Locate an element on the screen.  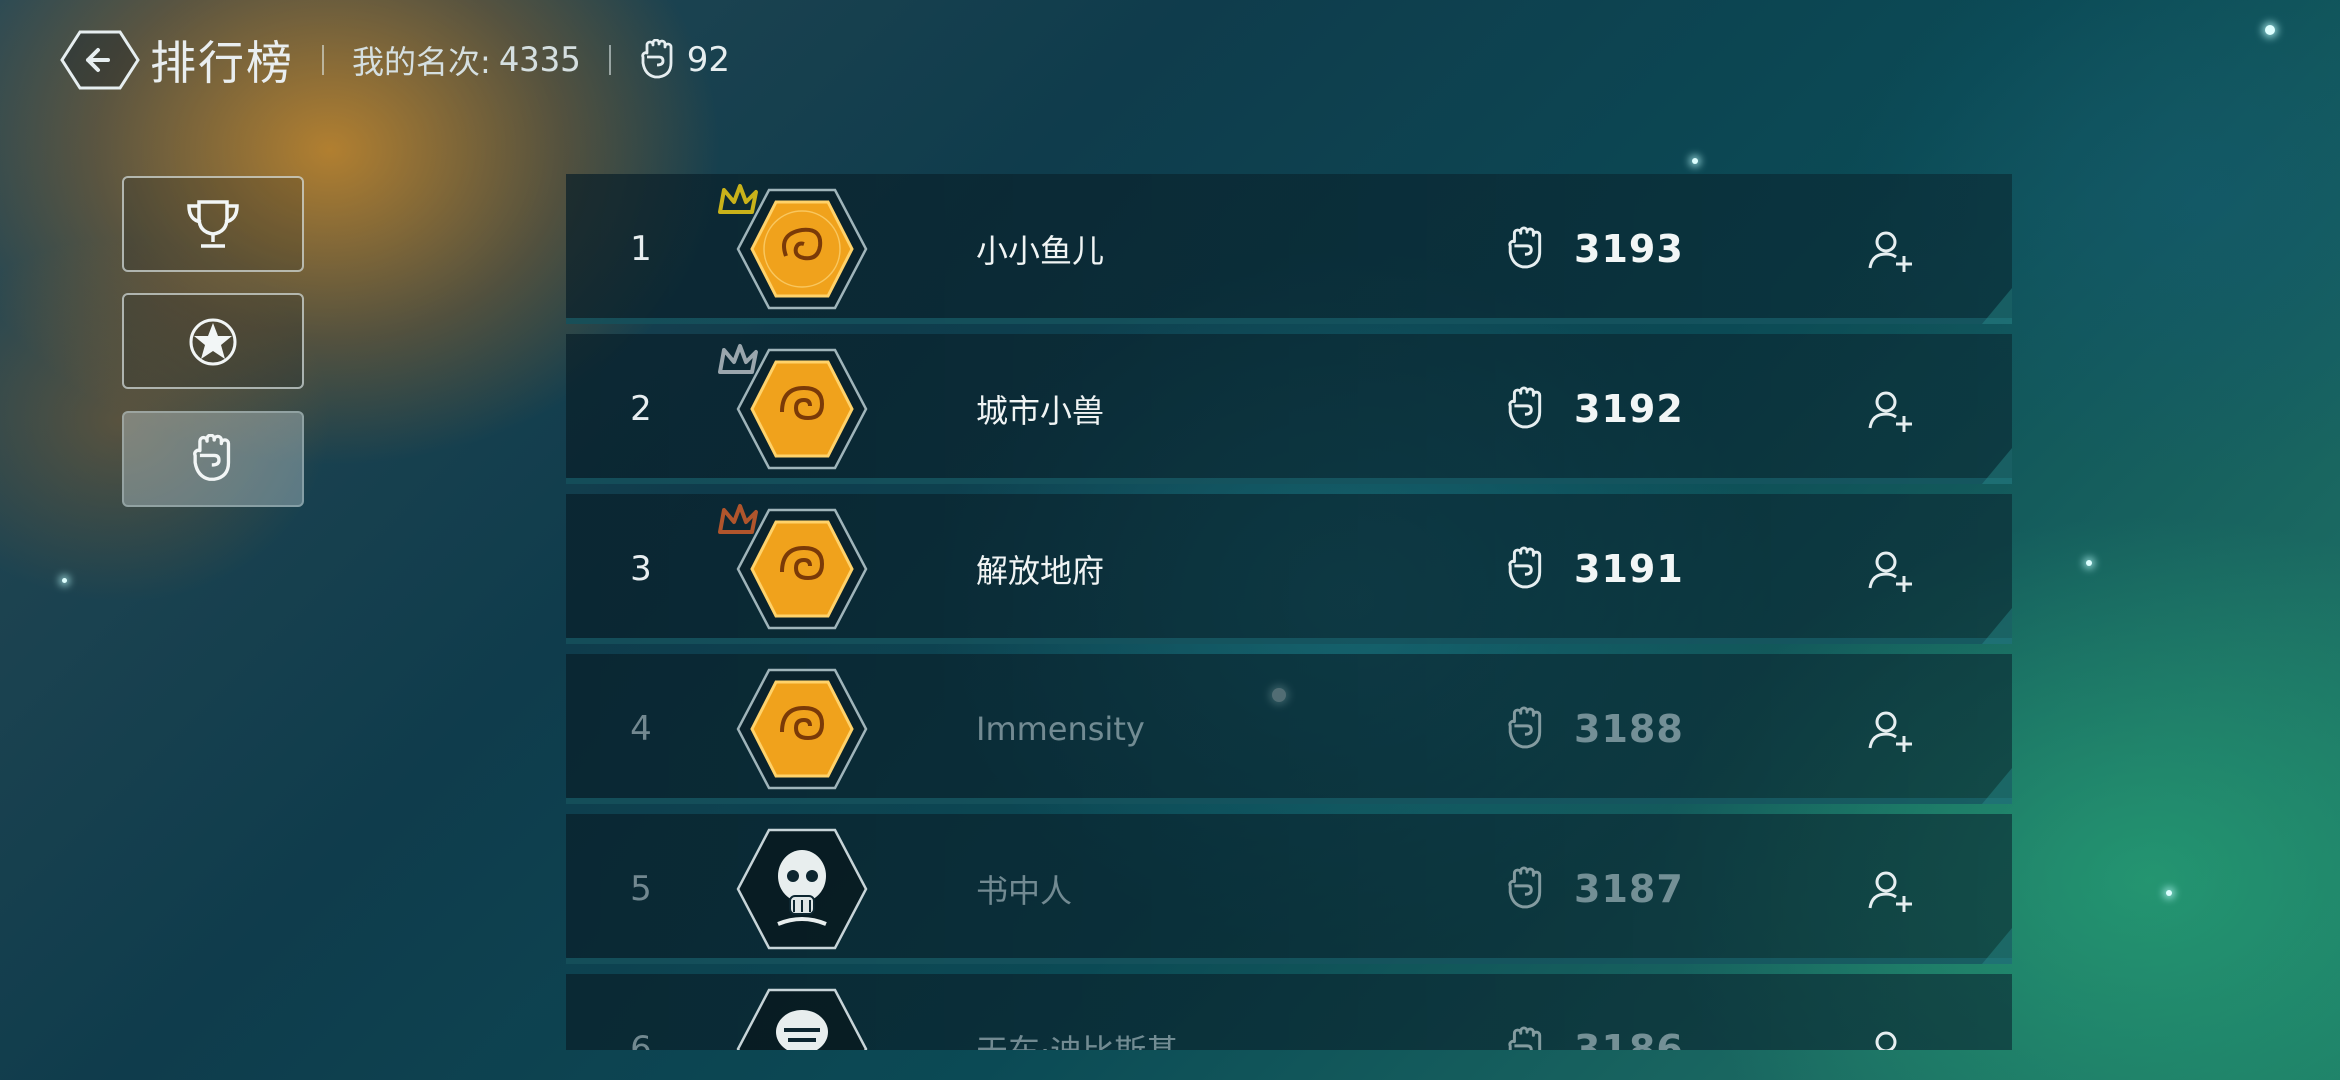
my-rank-value: 4335 is located at coordinates (539, 60).